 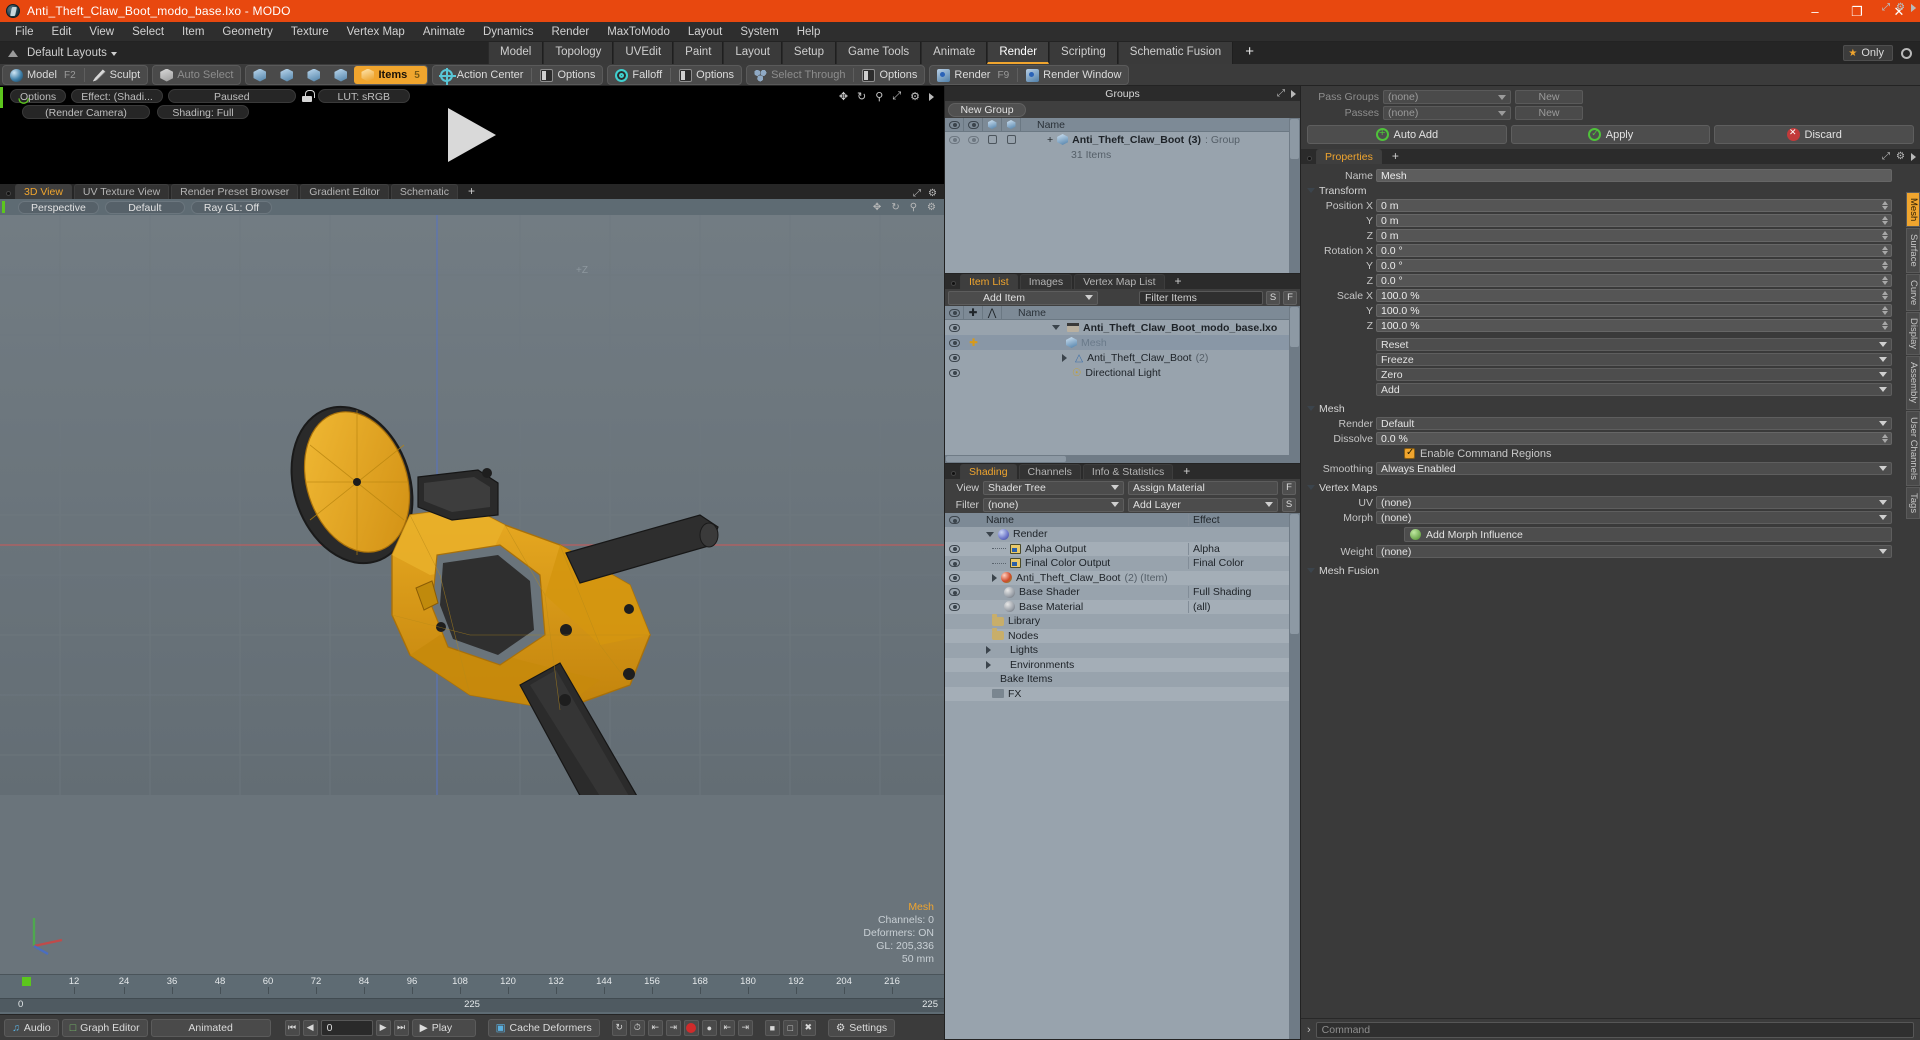 I want to click on lock-icon, so click(x=308, y=96).